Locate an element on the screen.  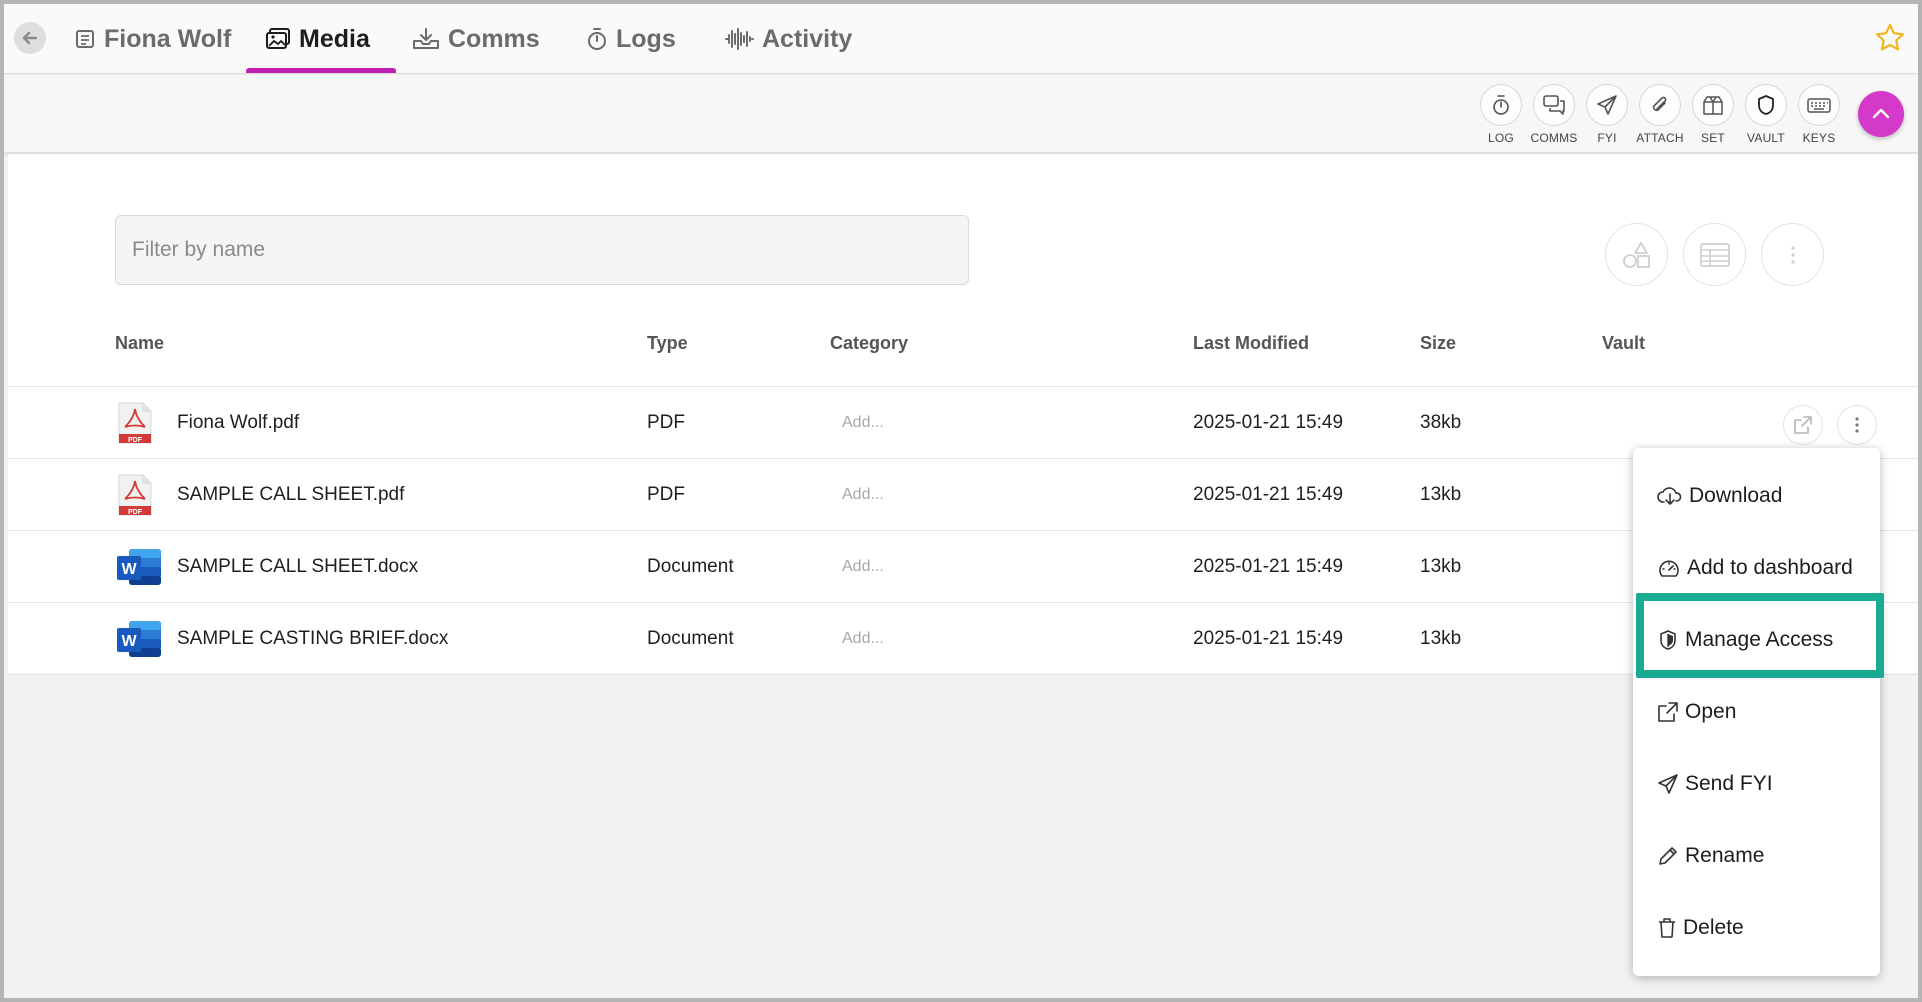
action-toolbar: LOG COMMS FYI ATTACH SET VAULT KEYS is located at coordinates (961, 113).